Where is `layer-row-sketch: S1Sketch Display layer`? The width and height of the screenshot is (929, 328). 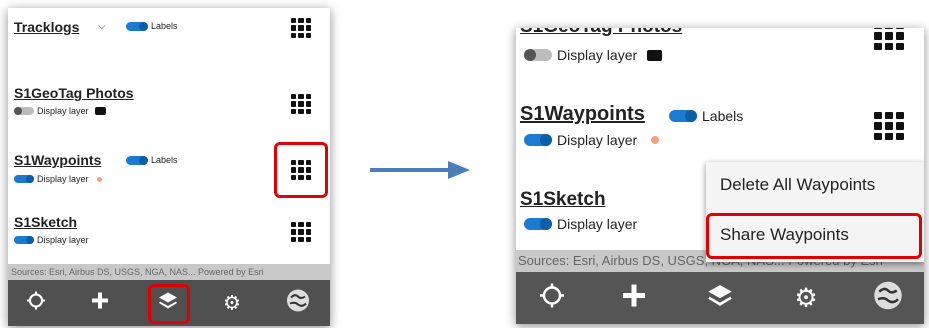
layer-row-sketch: S1Sketch Display layer is located at coordinates (169, 234).